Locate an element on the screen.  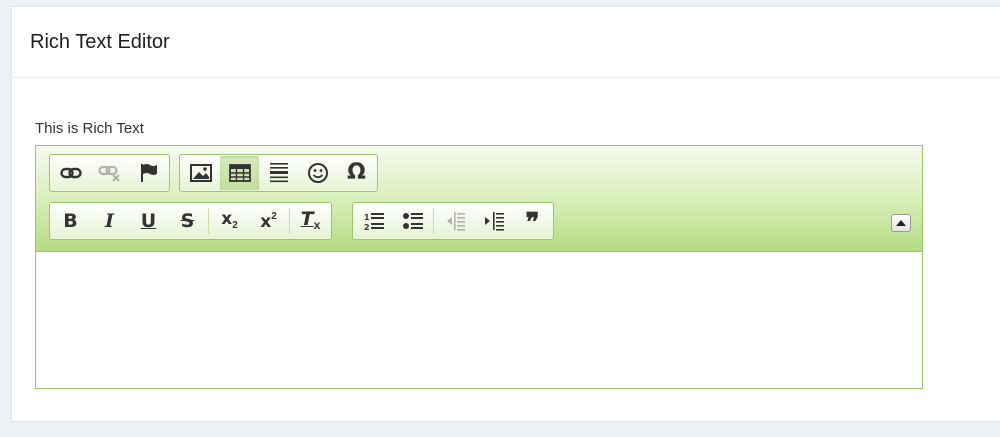
link-icon is located at coordinates (70, 173).